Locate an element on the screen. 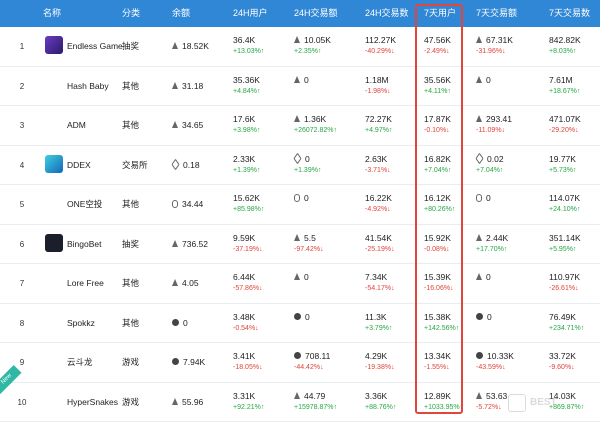  adm-logo is located at coordinates (54, 124).